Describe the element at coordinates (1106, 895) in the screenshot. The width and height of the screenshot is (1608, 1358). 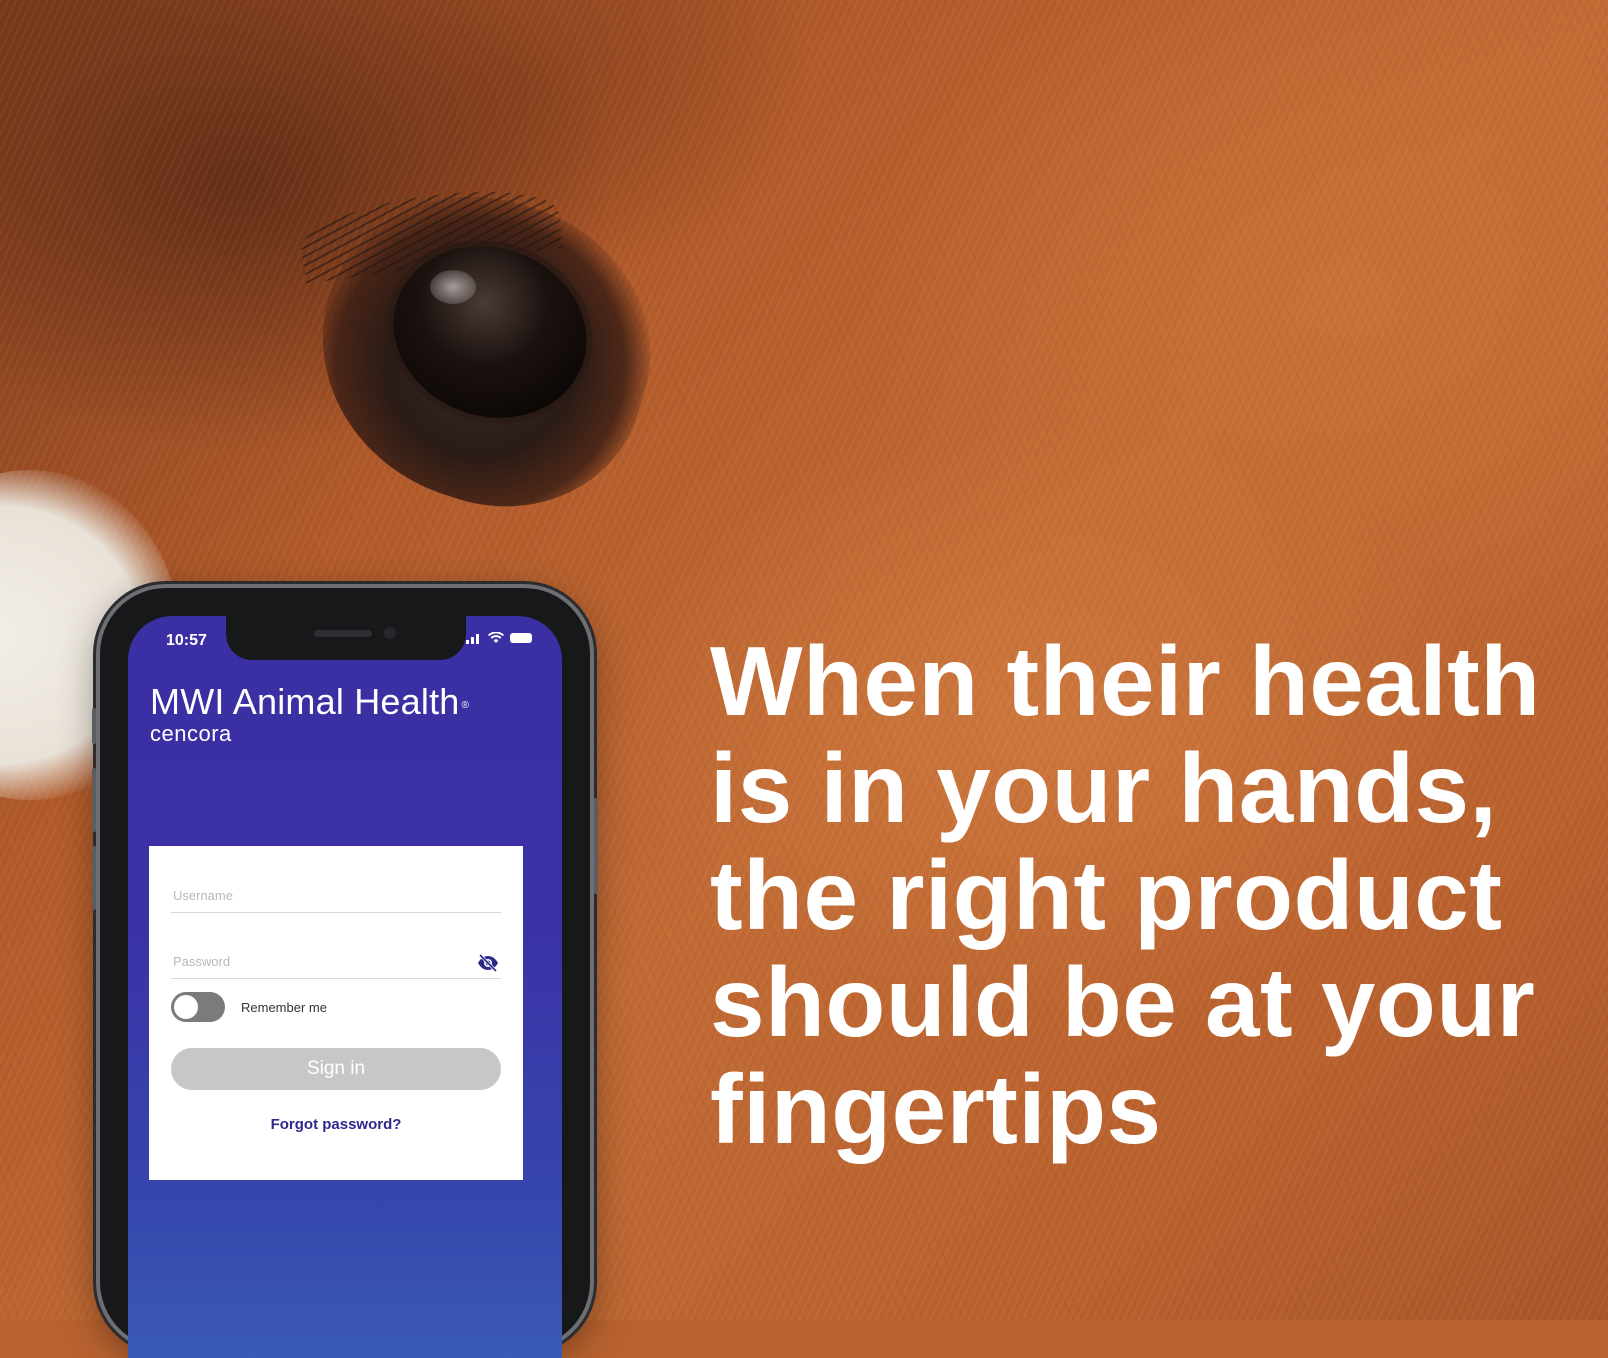
I see `headline-line: the right product` at that location.